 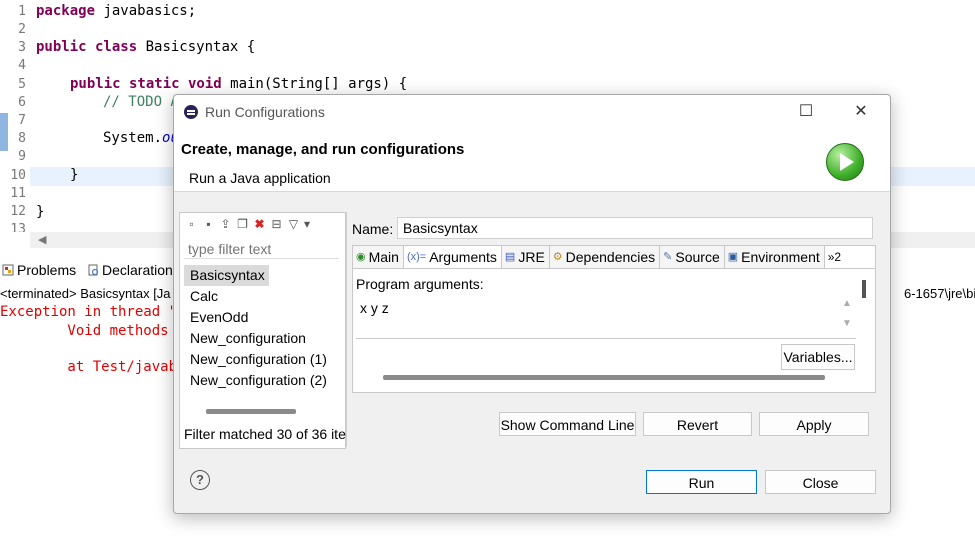 I want to click on tab-label: Environment, so click(x=780, y=257).